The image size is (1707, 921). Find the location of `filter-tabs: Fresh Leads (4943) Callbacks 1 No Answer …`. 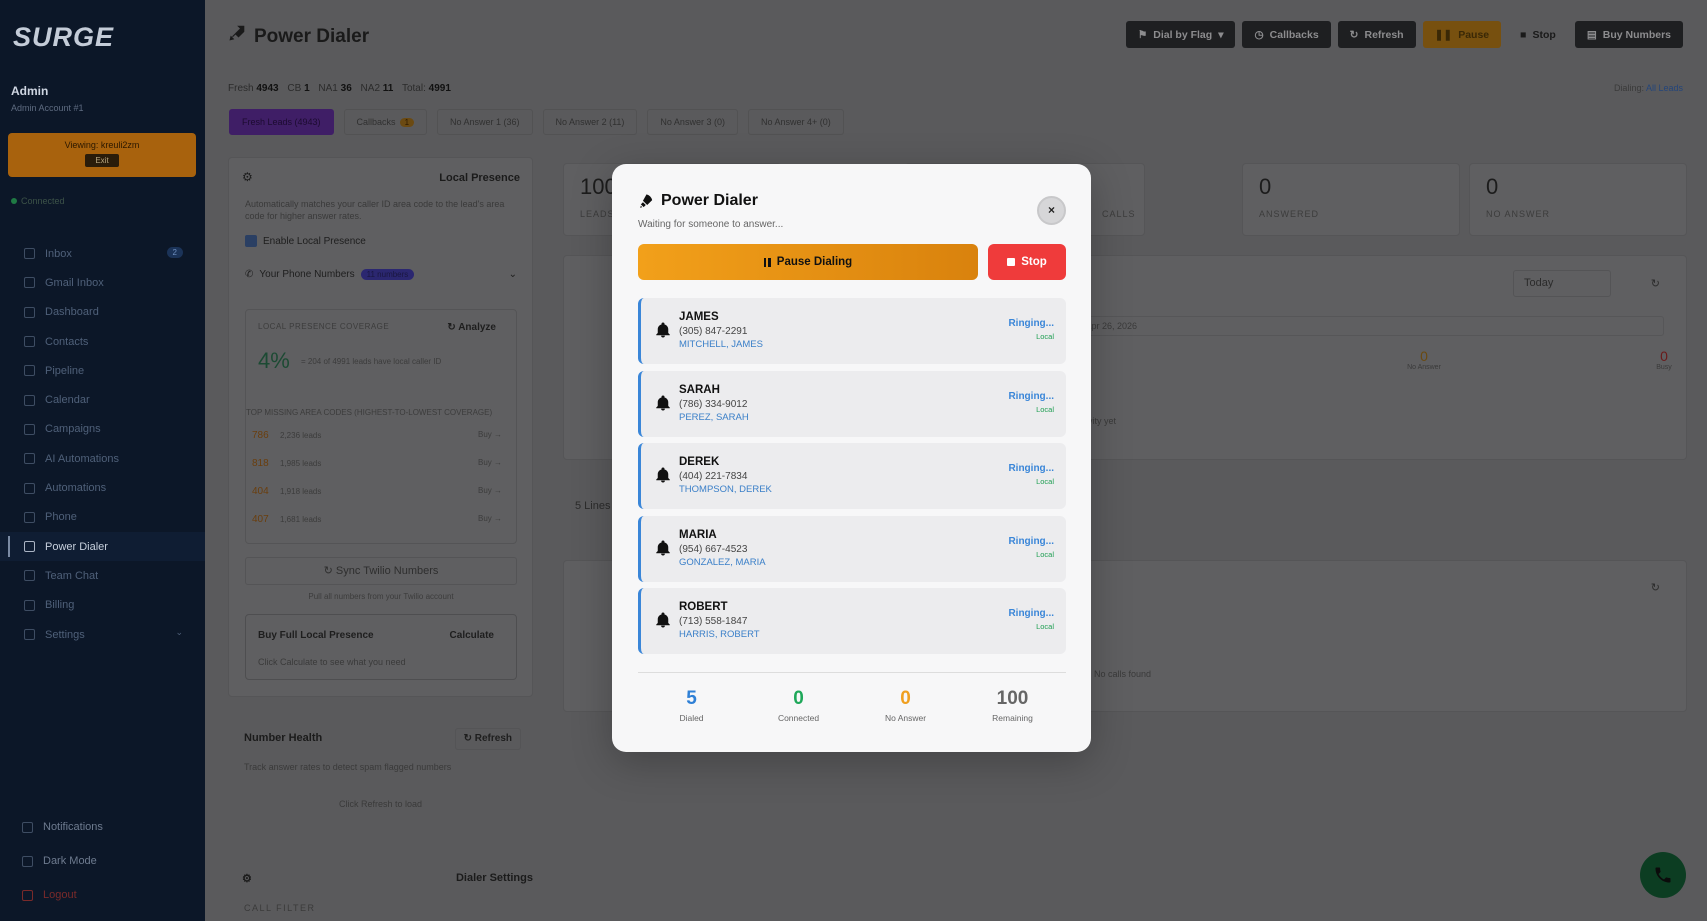

filter-tabs: Fresh Leads (4943) Callbacks 1 No Answer … is located at coordinates (536, 122).